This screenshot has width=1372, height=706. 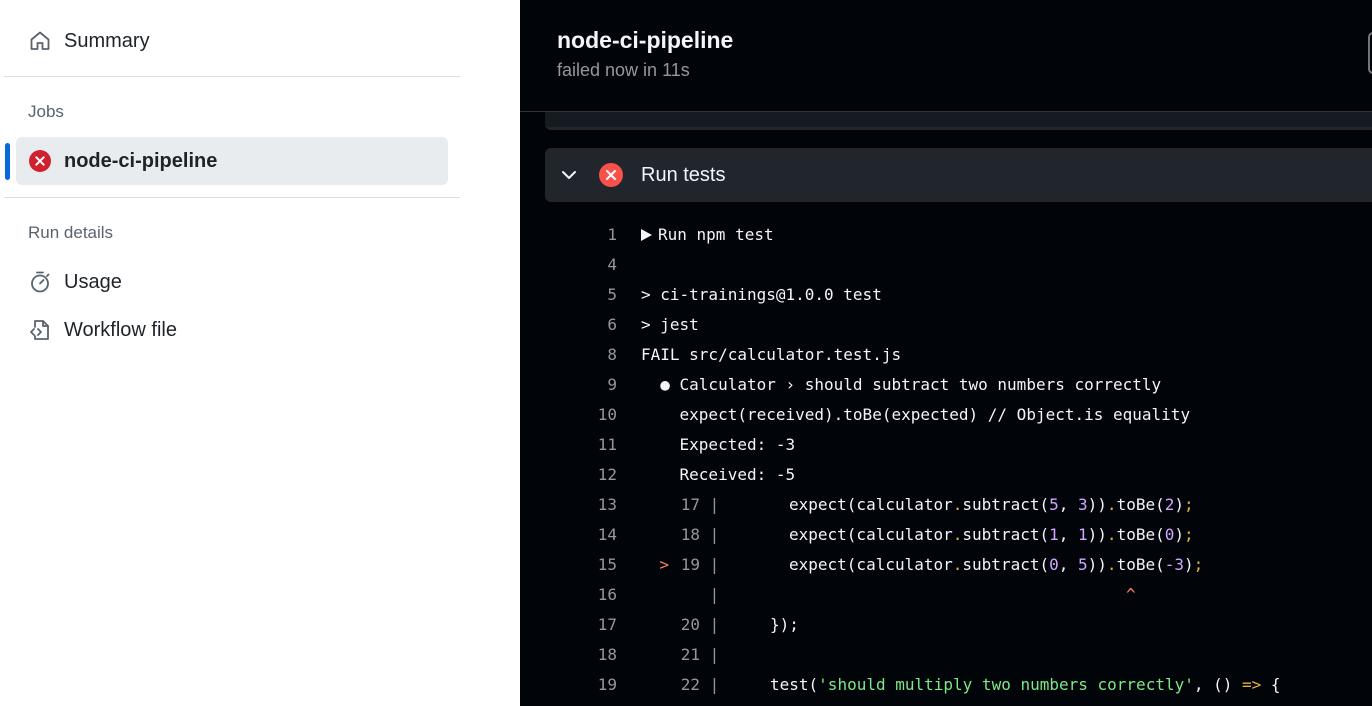 I want to click on error-caret: ^, so click(x=1131, y=594).